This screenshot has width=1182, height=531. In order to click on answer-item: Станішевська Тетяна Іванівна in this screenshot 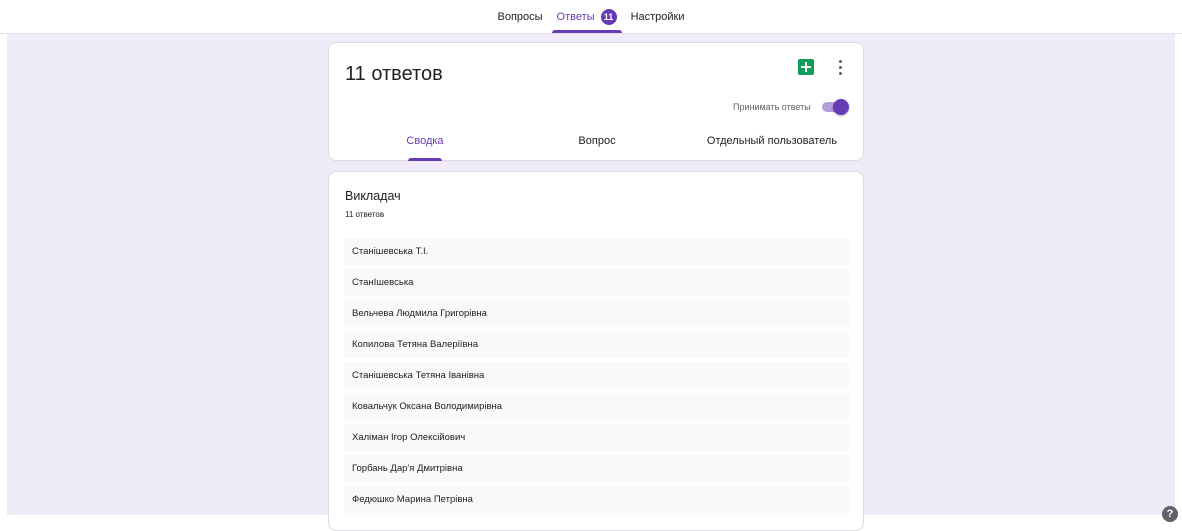, I will do `click(596, 375)`.